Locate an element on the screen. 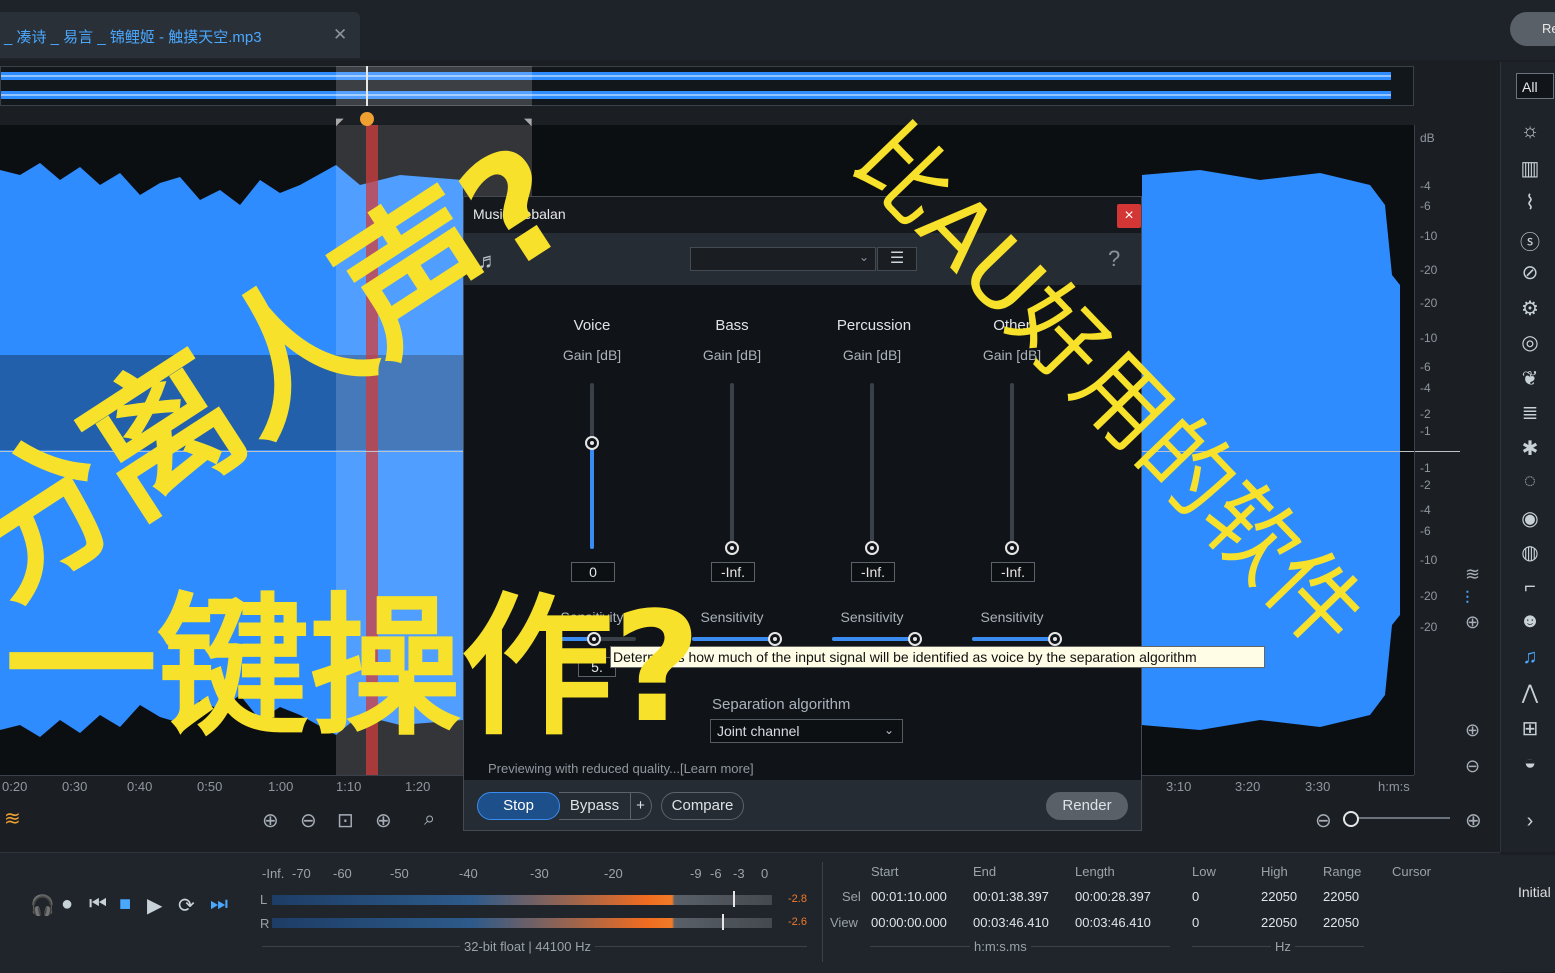  bass-gain-value: -Inf. is located at coordinates (733, 572).